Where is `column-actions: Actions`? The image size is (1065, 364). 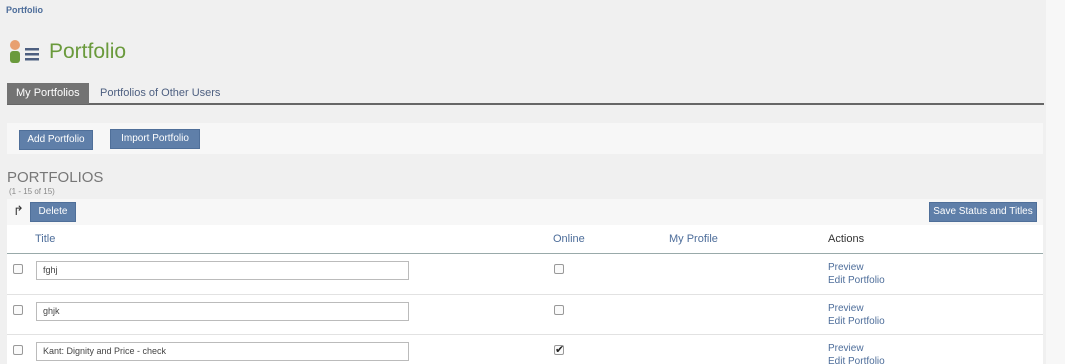
column-actions: Actions is located at coordinates (846, 239).